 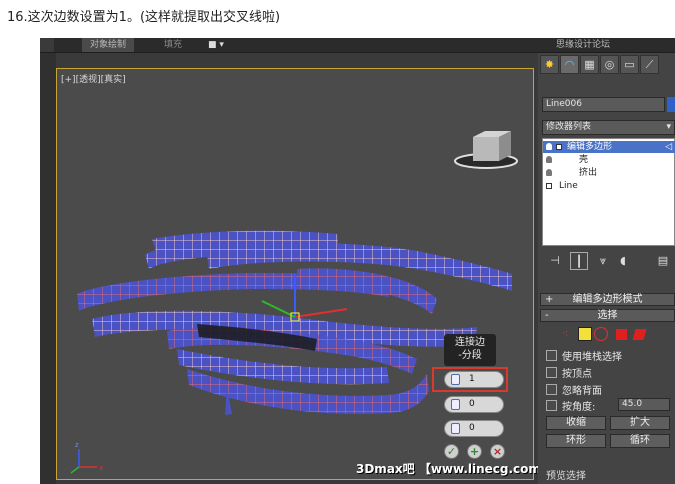 I want to click on pin-stack-icon: ⊣, so click(x=555, y=261).